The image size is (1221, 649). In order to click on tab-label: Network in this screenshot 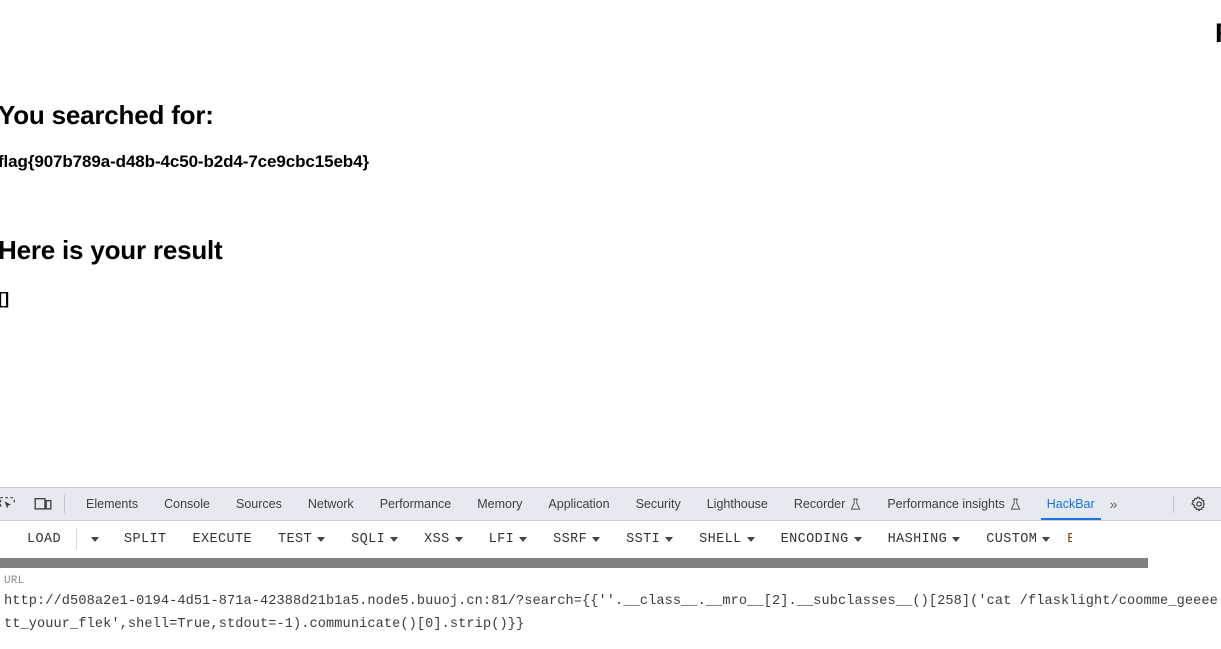, I will do `click(330, 504)`.